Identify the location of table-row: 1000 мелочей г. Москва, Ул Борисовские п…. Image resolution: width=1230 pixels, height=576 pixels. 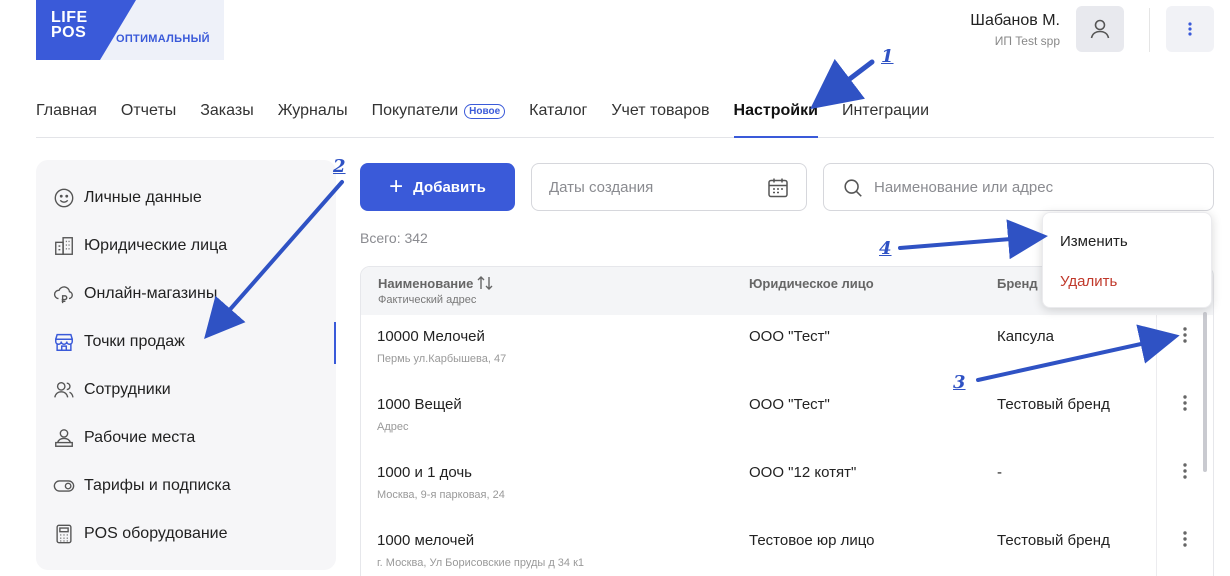
(787, 547).